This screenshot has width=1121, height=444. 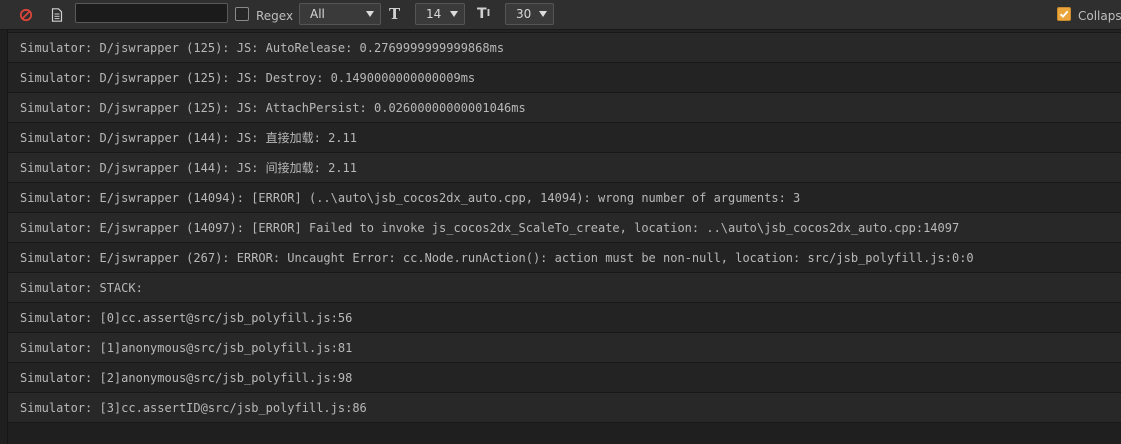 What do you see at coordinates (317, 14) in the screenshot?
I see `log-level-value: All` at bounding box center [317, 14].